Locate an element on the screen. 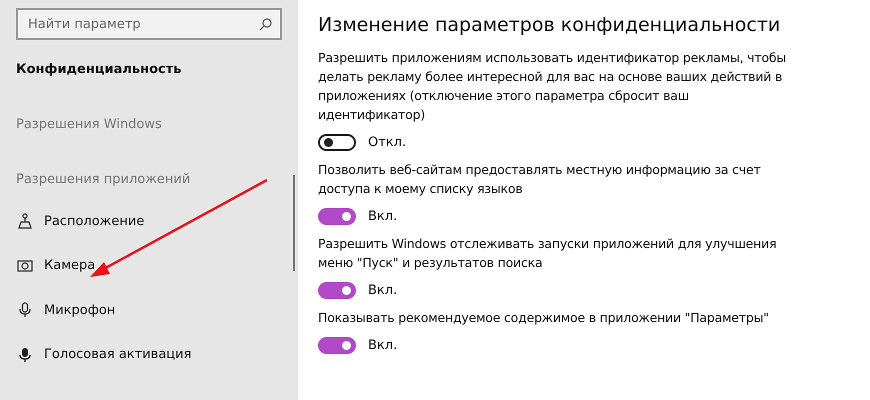  setting-description: Показывать рекомендуемое содержимое в приложении "Параметры" is located at coordinates (544, 318).